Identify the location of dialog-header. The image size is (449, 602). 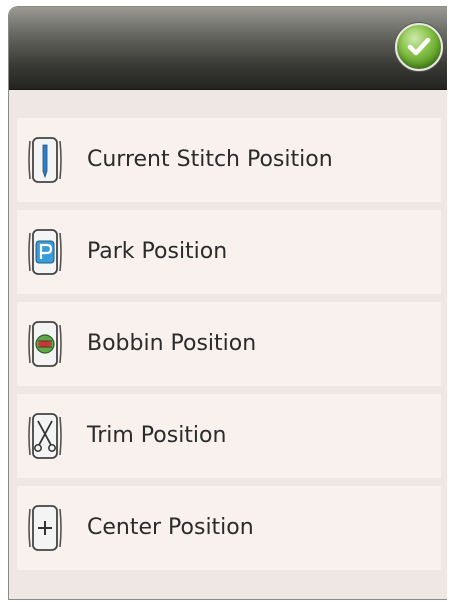
(228, 48).